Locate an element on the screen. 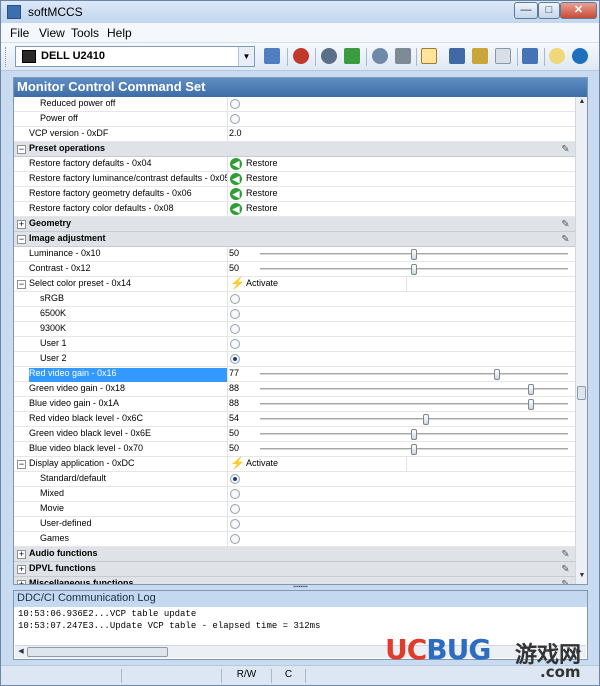 This screenshot has height=686, width=600. grid-icon is located at coordinates (503, 56).